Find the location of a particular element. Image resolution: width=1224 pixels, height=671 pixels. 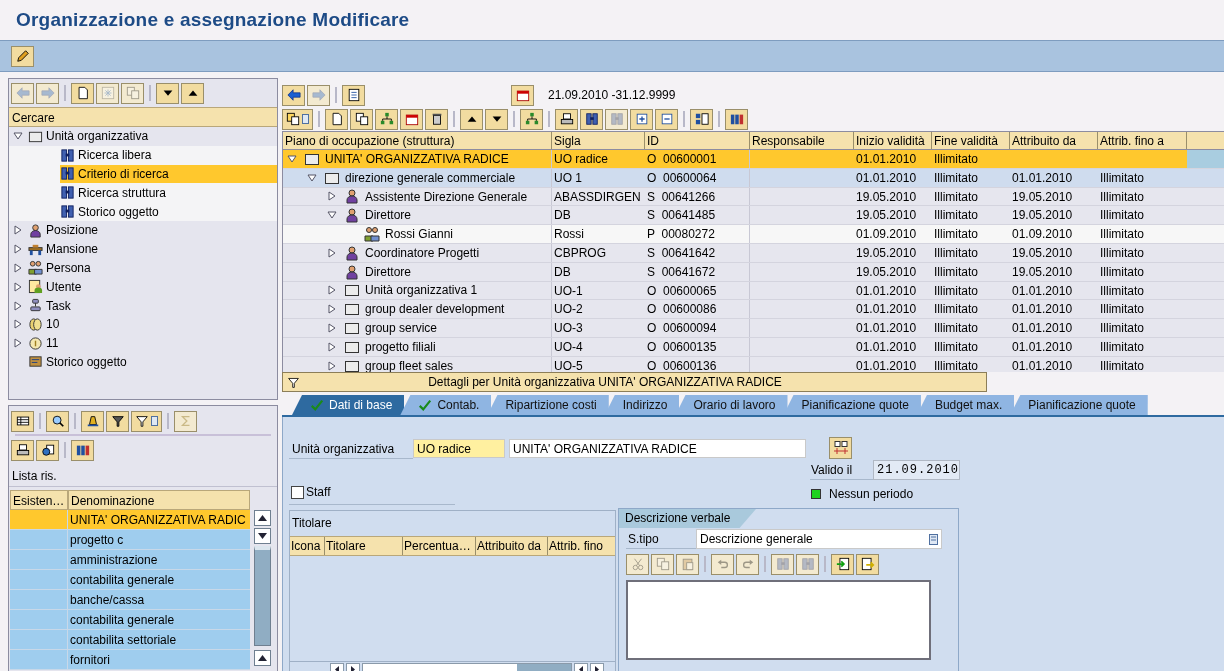

table-cell: S 00641485 is located at coordinates (697, 215).